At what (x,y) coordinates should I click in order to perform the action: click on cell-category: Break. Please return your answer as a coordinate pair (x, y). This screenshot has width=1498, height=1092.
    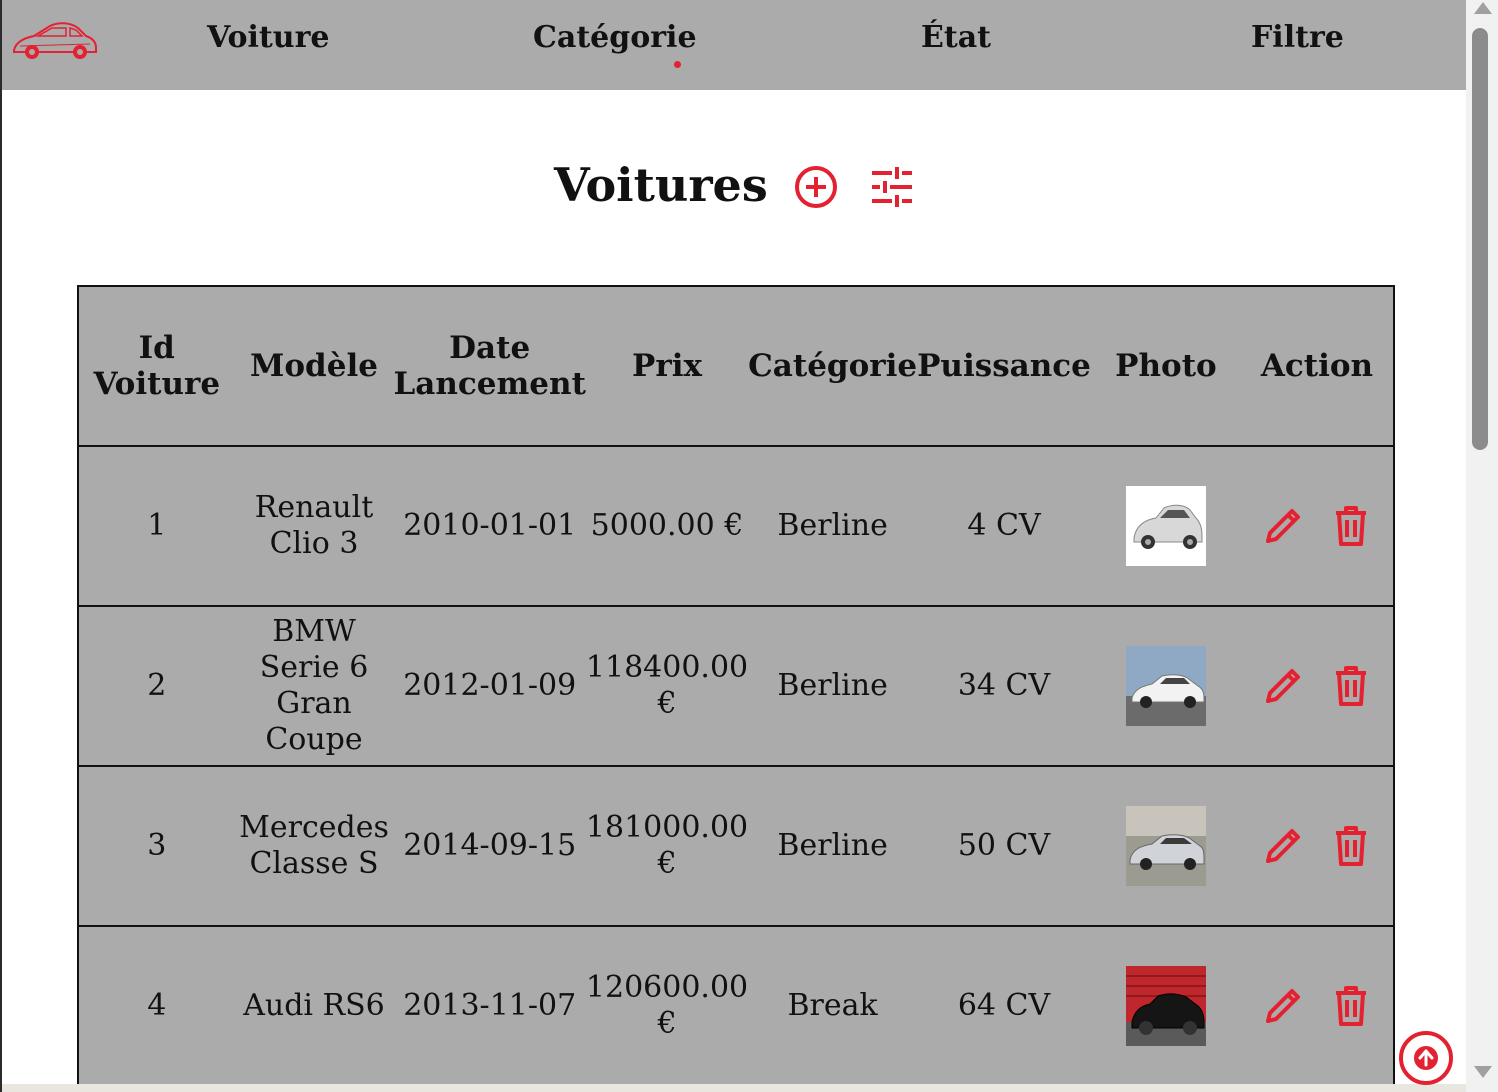
    Looking at the image, I should click on (832, 1005).